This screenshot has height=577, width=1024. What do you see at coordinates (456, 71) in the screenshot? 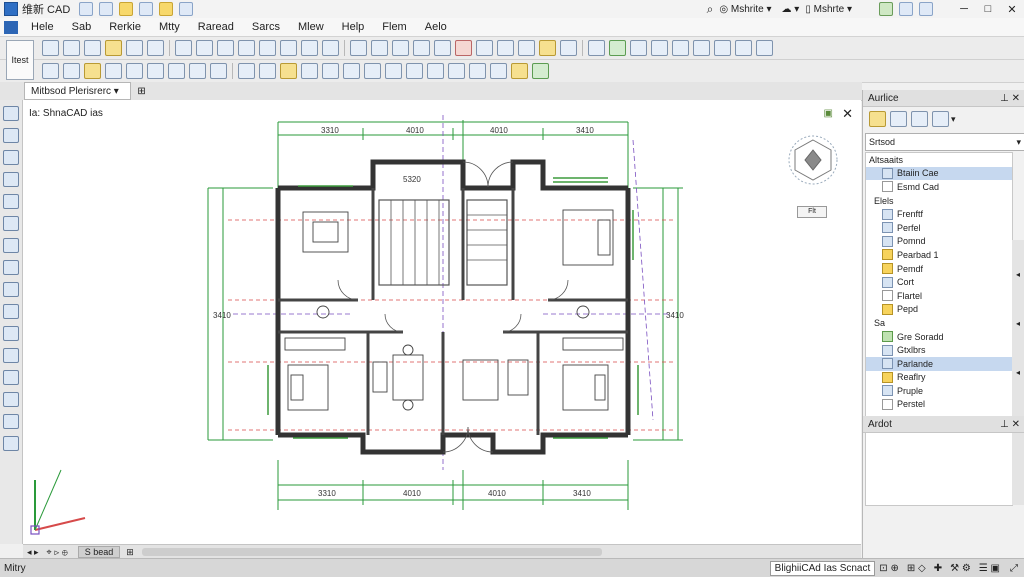
I see `boundary-tool-icon` at bounding box center [456, 71].